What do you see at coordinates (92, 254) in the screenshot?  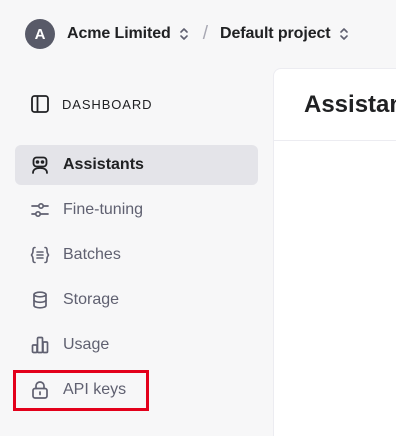 I see `sidebar-item-label: Batches` at bounding box center [92, 254].